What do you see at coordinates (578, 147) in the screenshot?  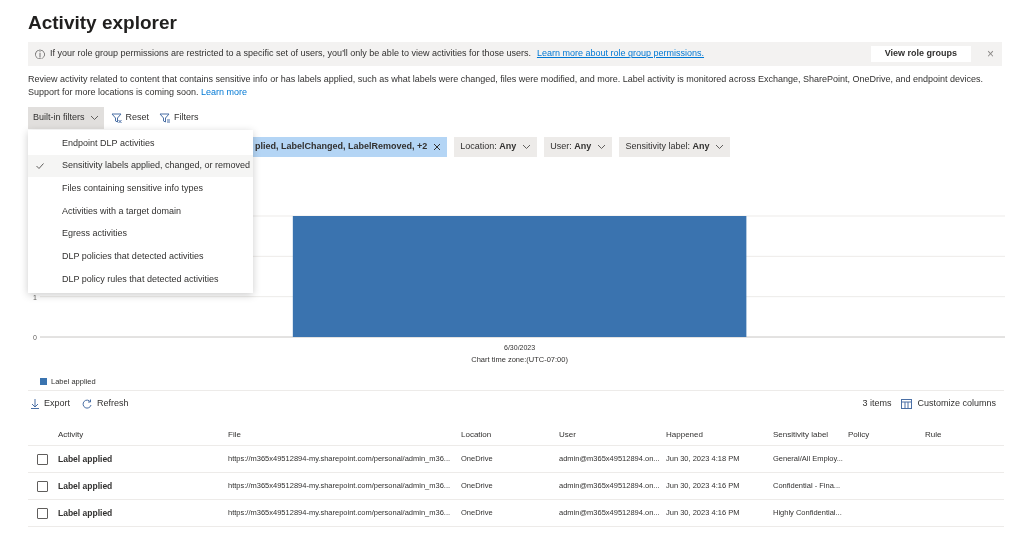 I see `filter-dropdown: User: Any` at bounding box center [578, 147].